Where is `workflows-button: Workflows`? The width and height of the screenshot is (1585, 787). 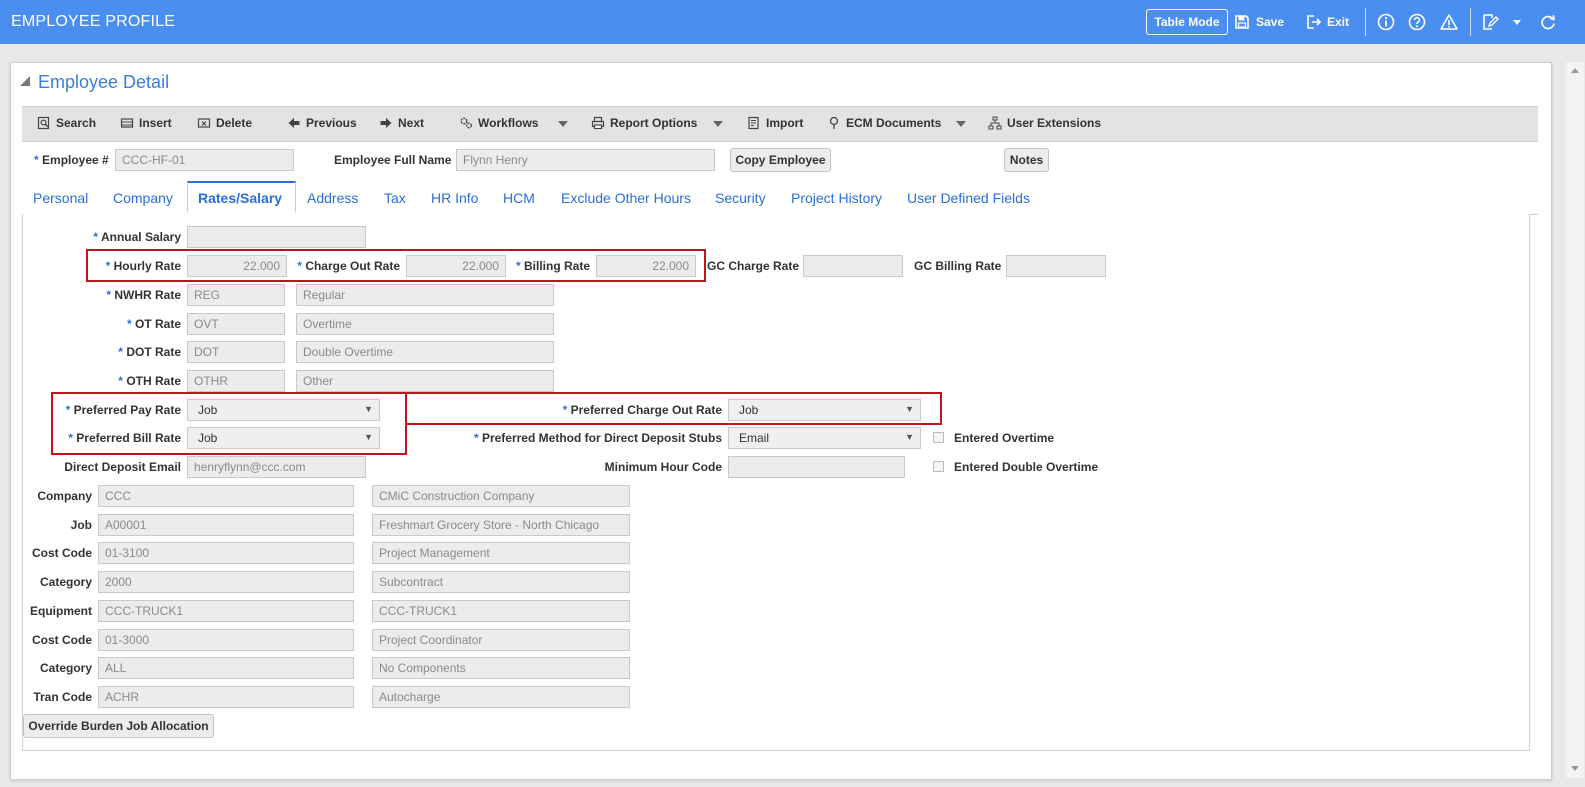 workflows-button: Workflows is located at coordinates (498, 123).